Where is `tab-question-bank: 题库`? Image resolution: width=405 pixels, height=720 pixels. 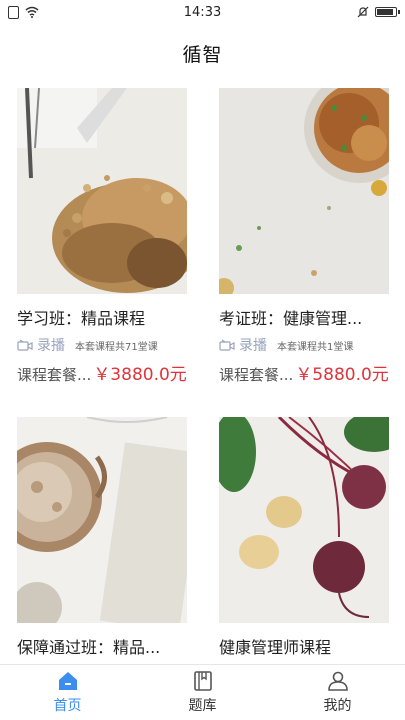 tab-question-bank: 题库 is located at coordinates (202, 692).